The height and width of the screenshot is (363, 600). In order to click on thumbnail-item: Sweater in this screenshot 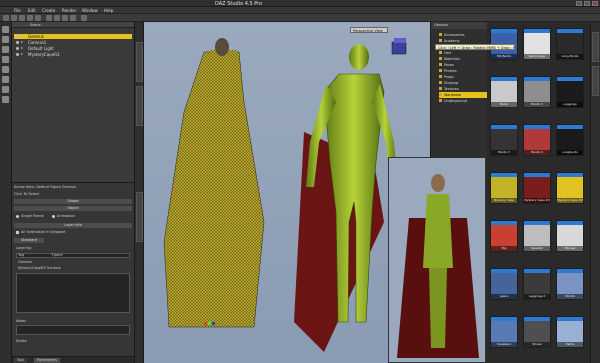, I will do `click(537, 236)`.